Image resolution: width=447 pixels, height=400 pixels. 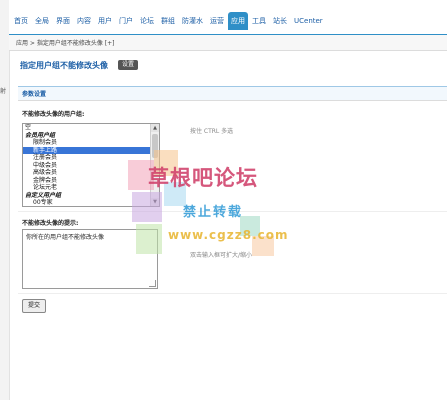 What do you see at coordinates (42, 22) in the screenshot?
I see `nav-item: 全局` at bounding box center [42, 22].